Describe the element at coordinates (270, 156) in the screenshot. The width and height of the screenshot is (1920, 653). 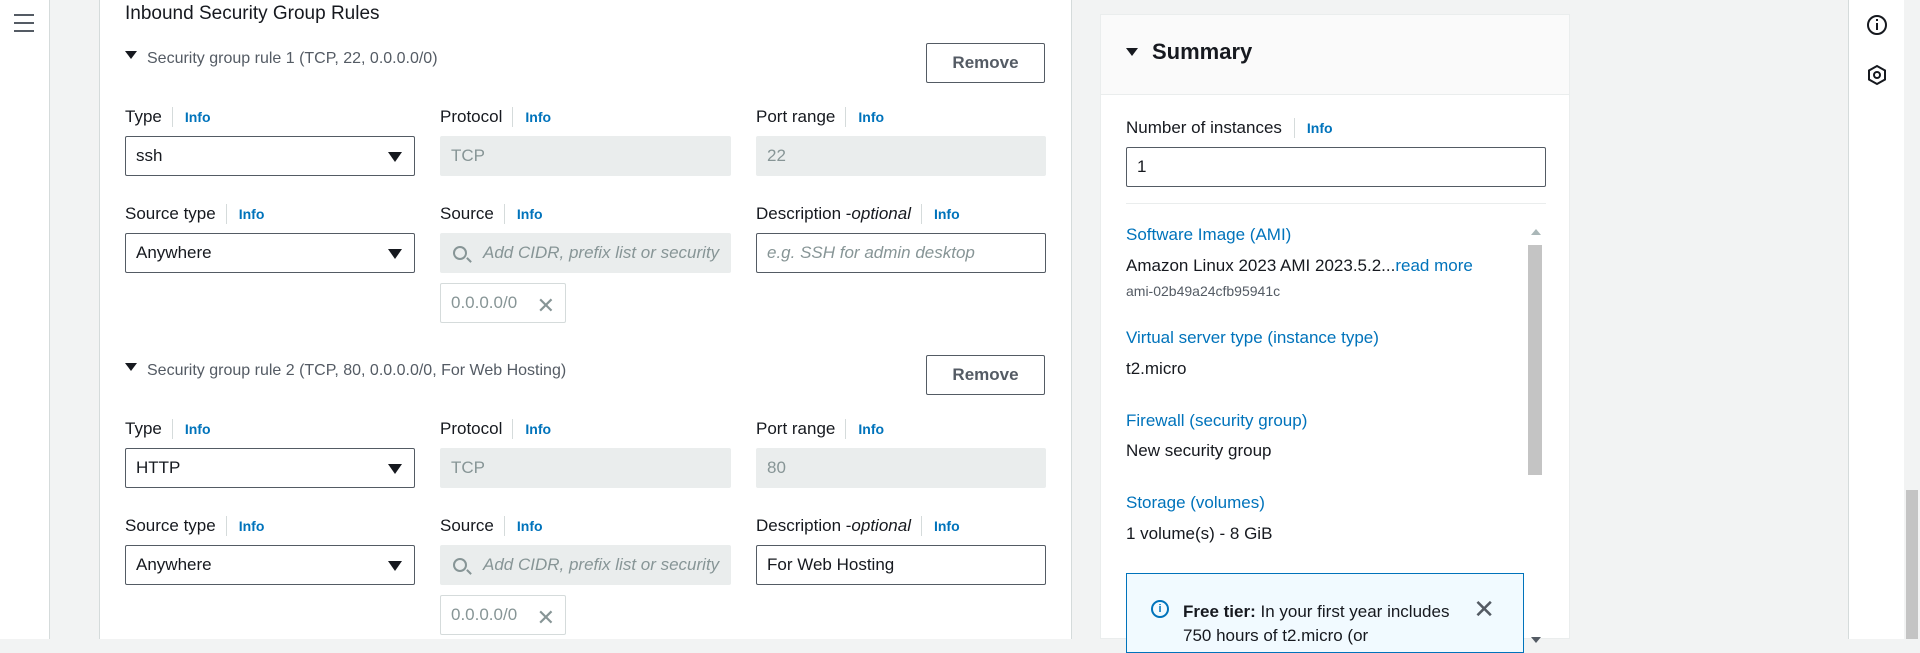
I see `rule-1-type-select: ssh` at that location.